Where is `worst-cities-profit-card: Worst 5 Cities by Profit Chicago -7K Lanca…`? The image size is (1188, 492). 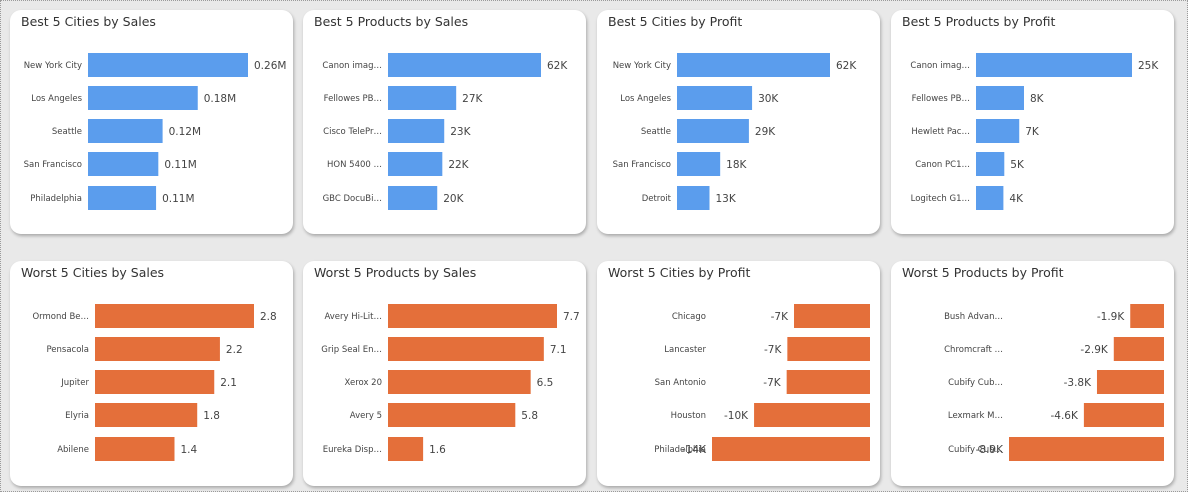
worst-cities-profit-card: Worst 5 Cities by Profit Chicago -7K Lanca… is located at coordinates (738, 373).